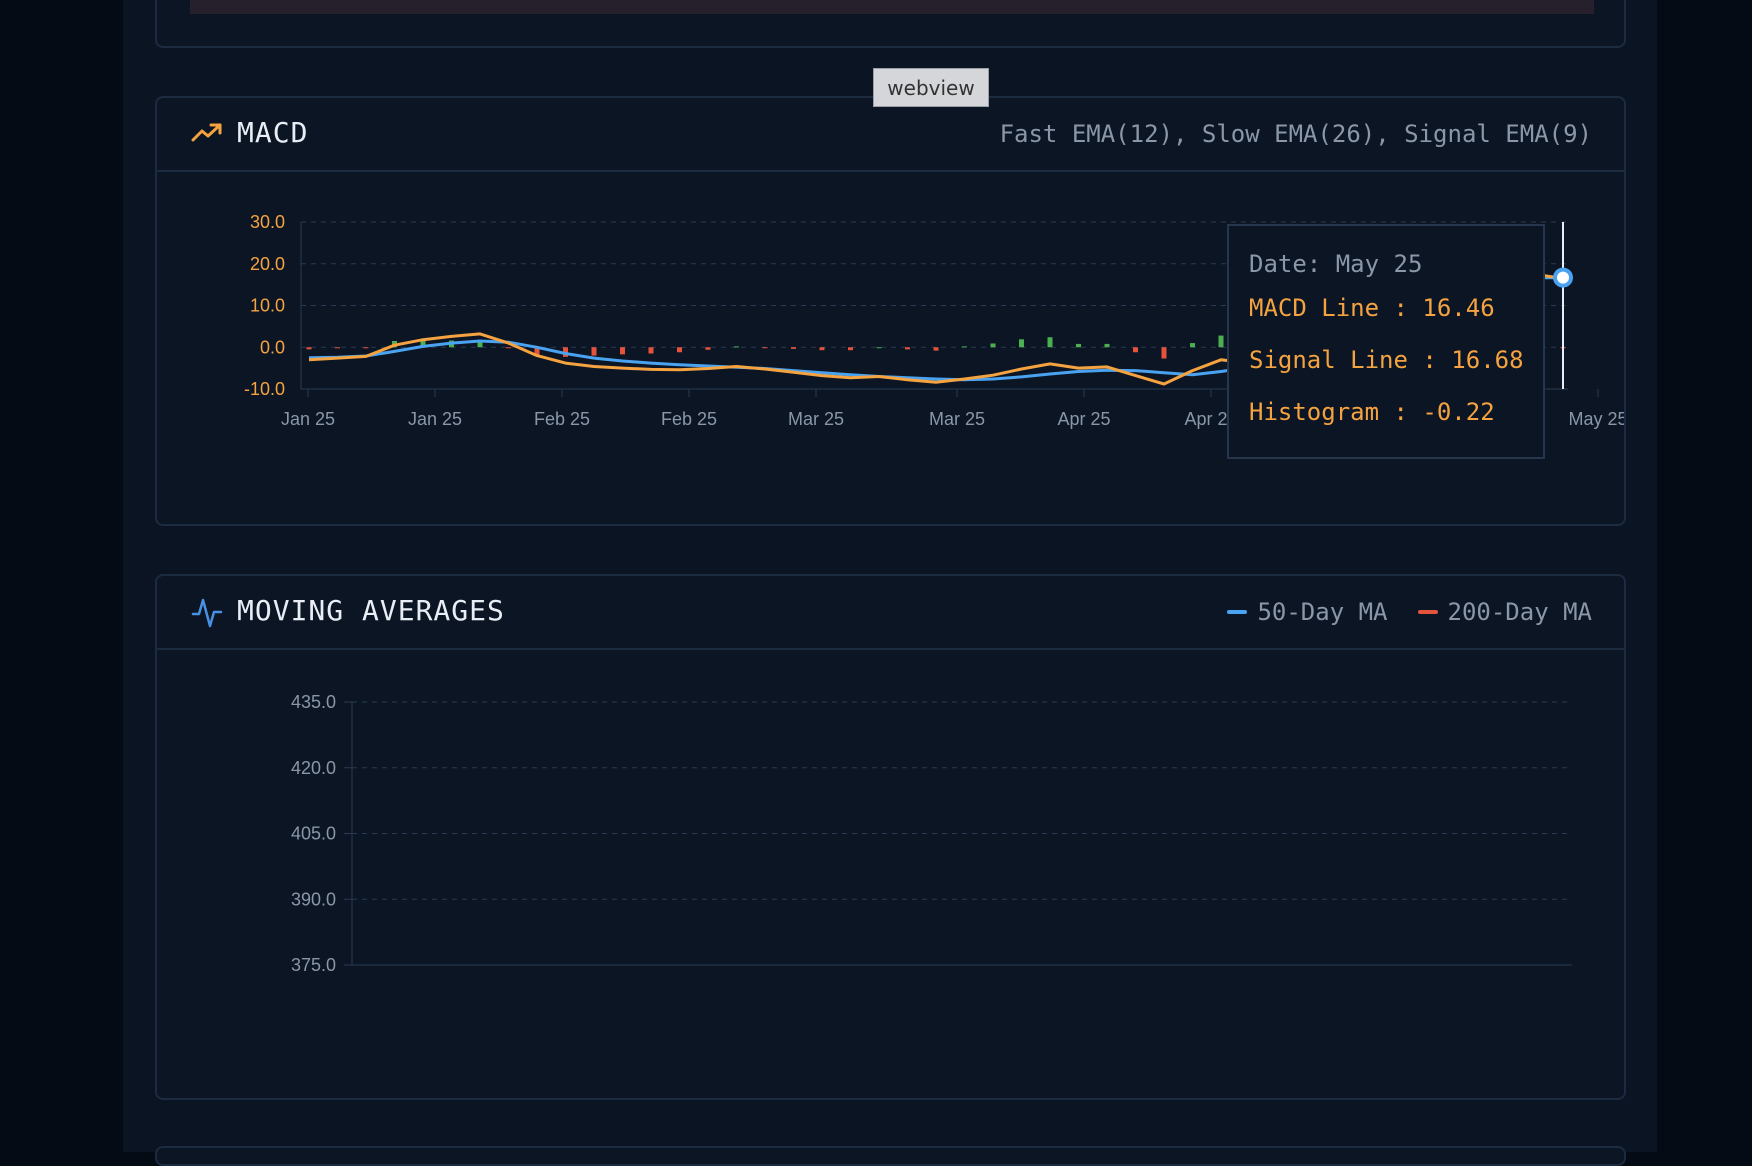 The height and width of the screenshot is (1166, 1752). I want to click on macd-title: MACD, so click(273, 132).